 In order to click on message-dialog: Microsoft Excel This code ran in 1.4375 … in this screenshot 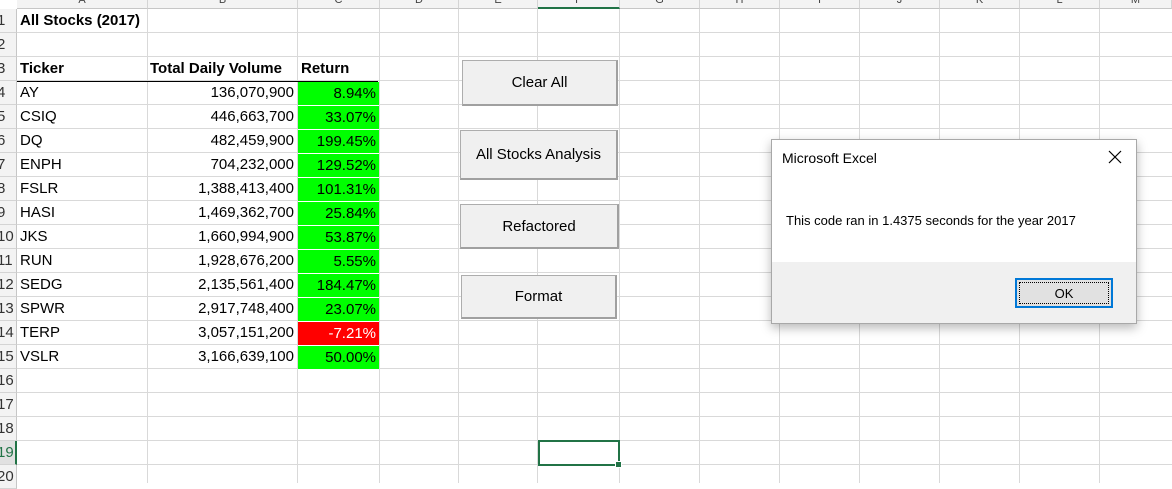, I will do `click(954, 231)`.